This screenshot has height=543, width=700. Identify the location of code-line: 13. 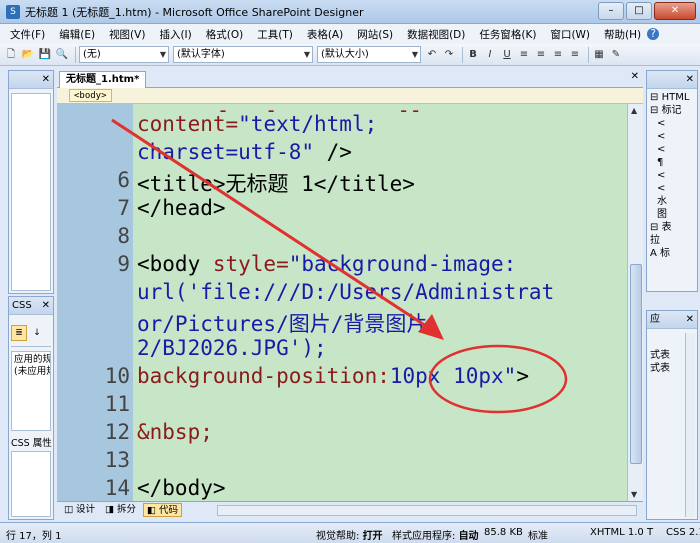
(342, 462).